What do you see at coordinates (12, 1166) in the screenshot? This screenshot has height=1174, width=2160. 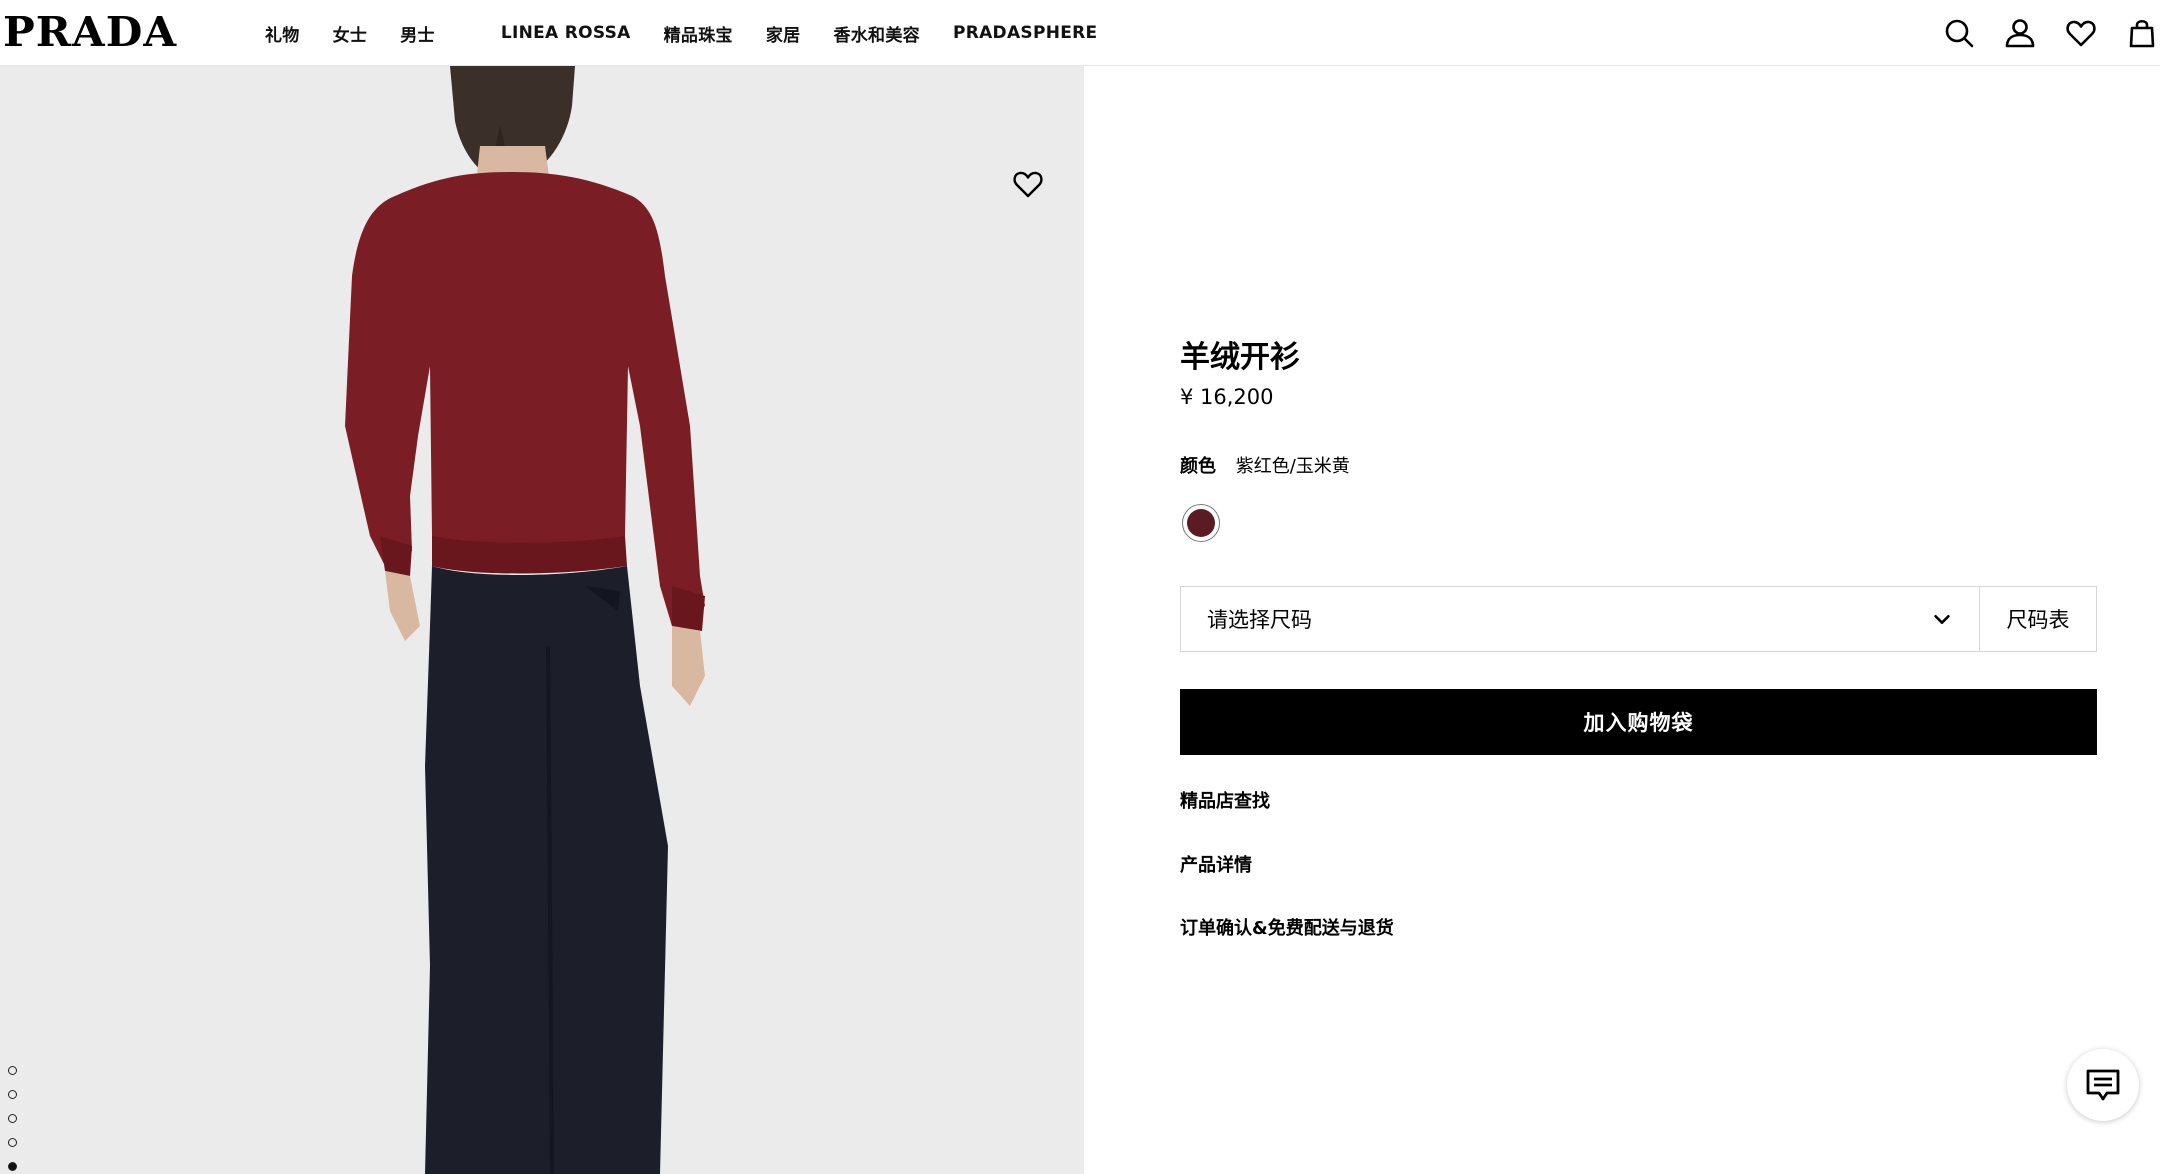 I see `gallery-dot-active` at bounding box center [12, 1166].